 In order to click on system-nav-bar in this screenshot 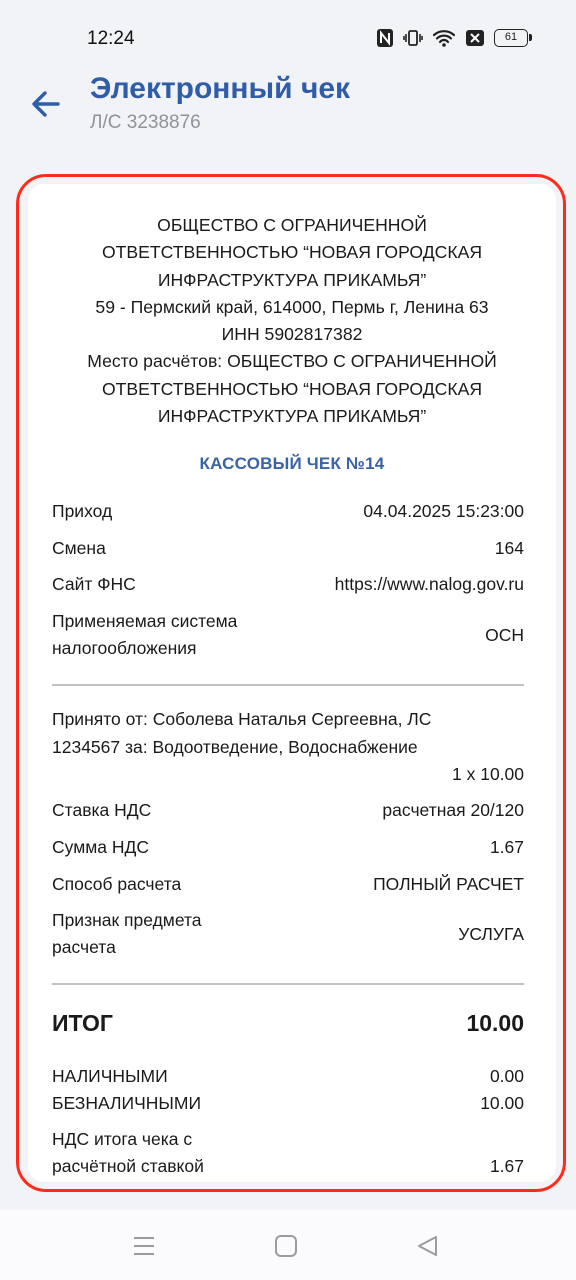, I will do `click(288, 1245)`.